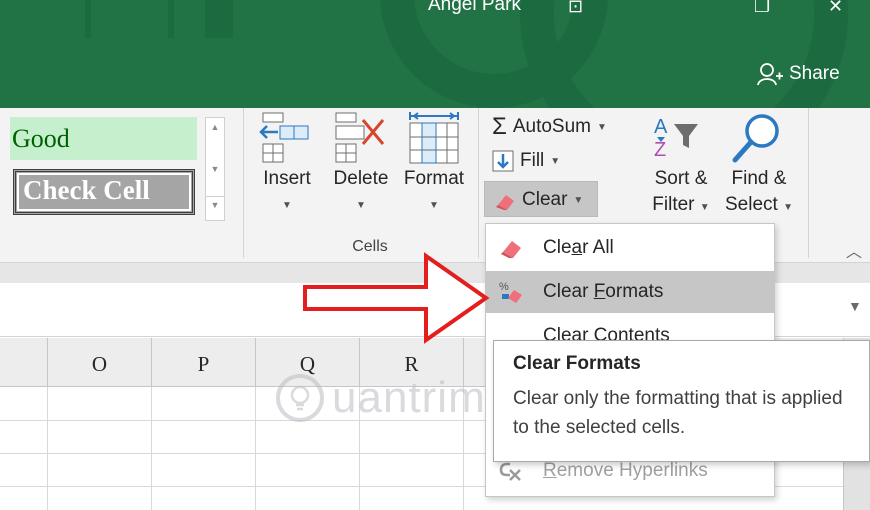 This screenshot has width=870, height=510. What do you see at coordinates (759, 178) in the screenshot?
I see `find-select-label: Find &` at bounding box center [759, 178].